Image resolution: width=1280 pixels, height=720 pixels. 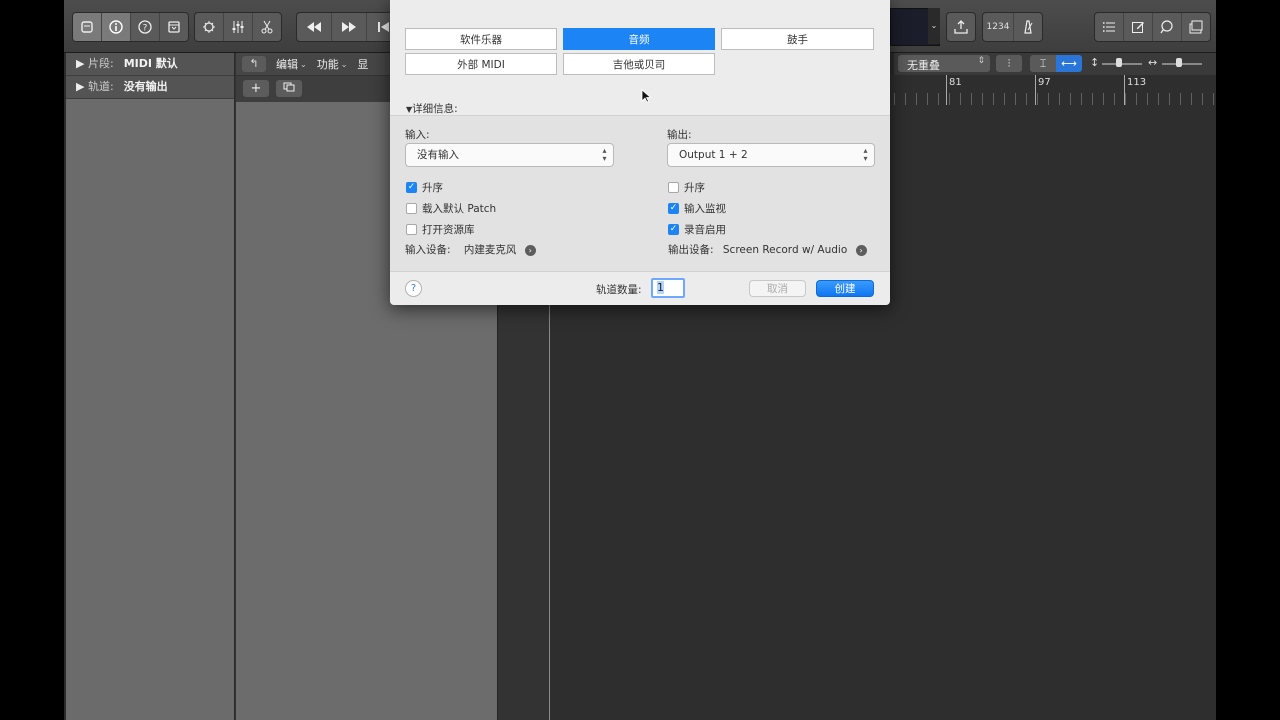 I want to click on toolbar-icon, so click(x=174, y=27).